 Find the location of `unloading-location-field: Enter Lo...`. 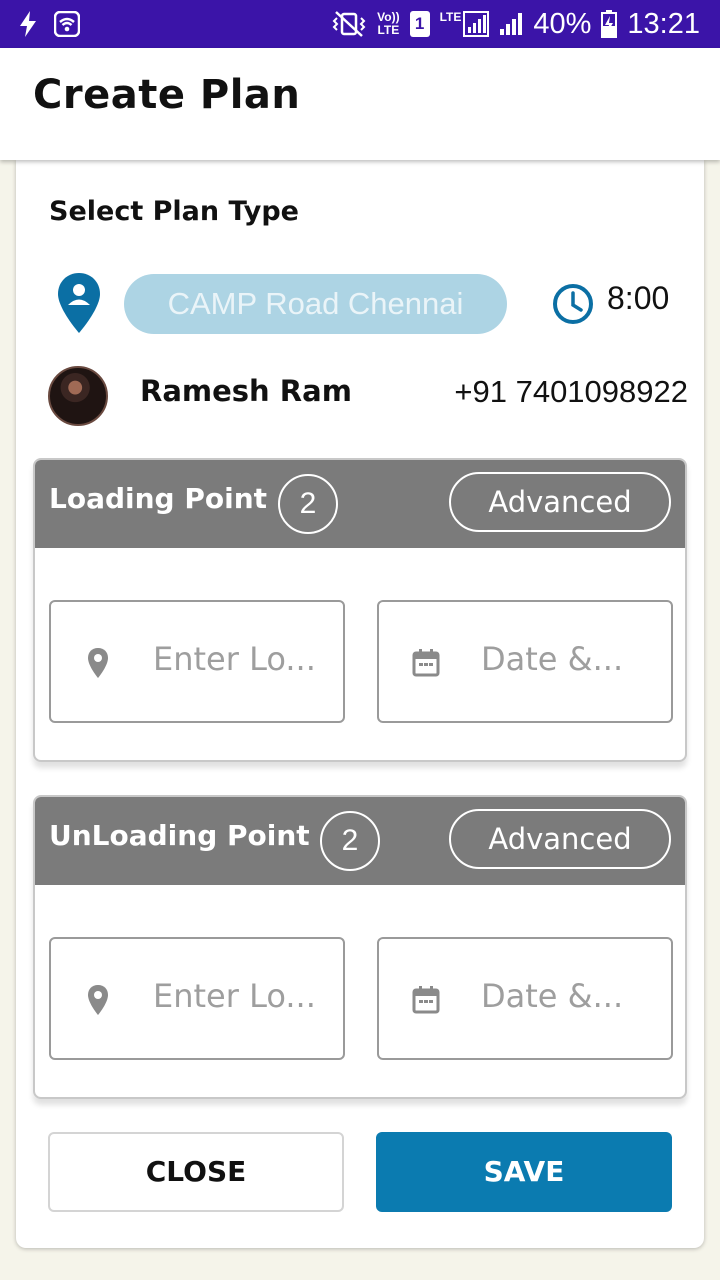

unloading-location-field: Enter Lo... is located at coordinates (197, 998).